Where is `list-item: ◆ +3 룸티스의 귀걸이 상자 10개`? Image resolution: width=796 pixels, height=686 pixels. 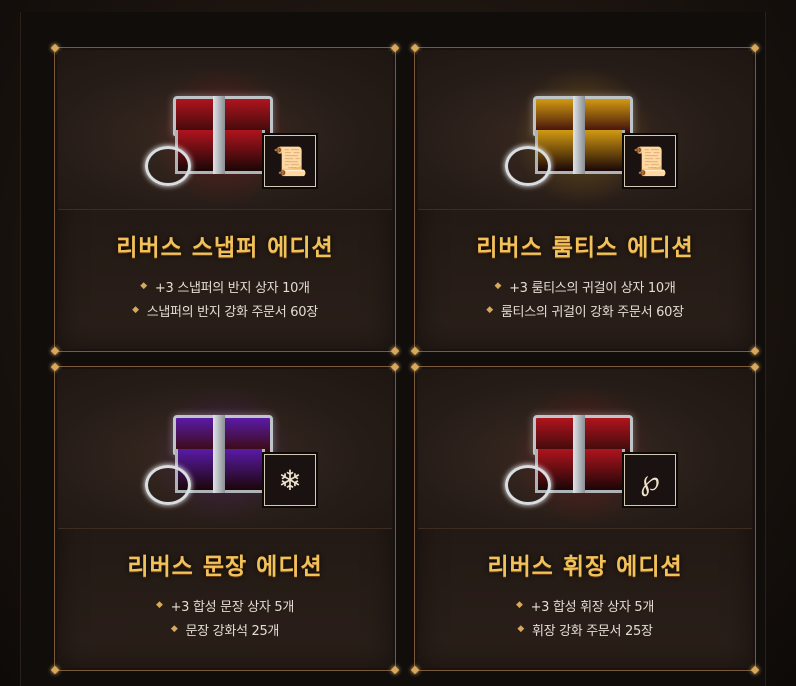
list-item: ◆ +3 룸티스의 귀걸이 상자 10개 is located at coordinates (585, 286).